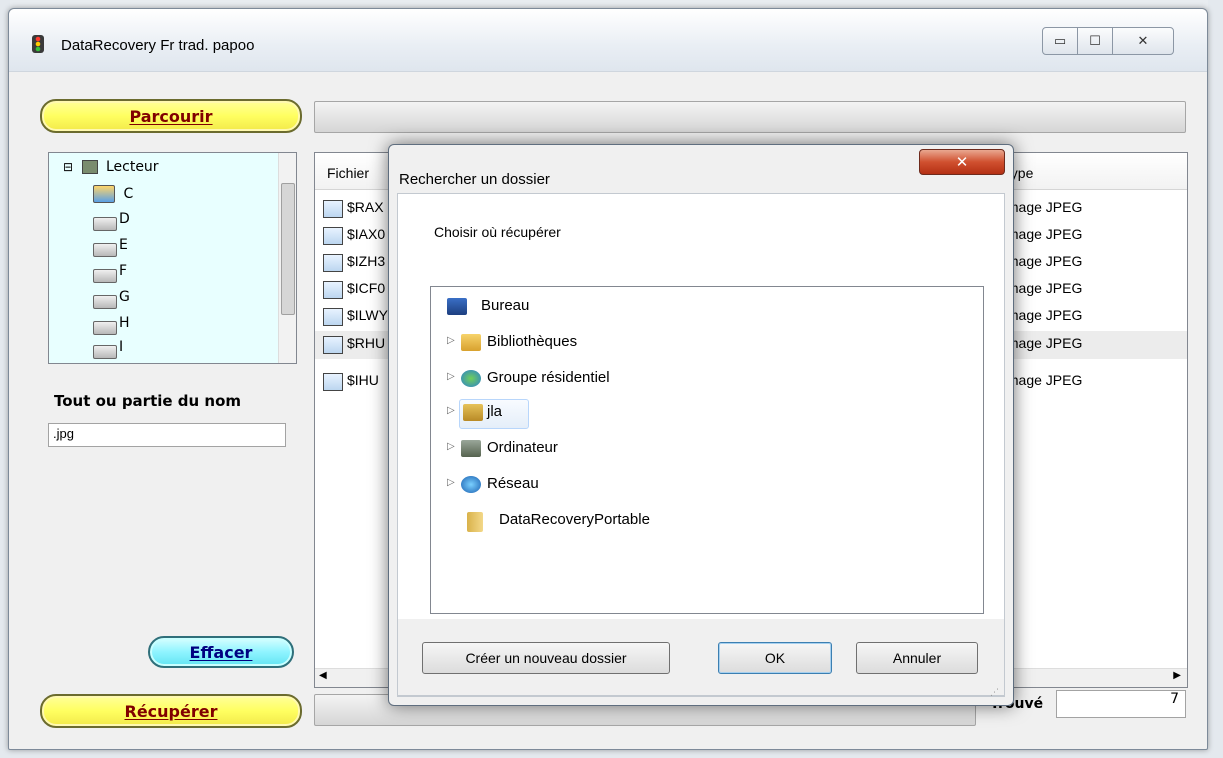  I want to click on folder-label: Ordinateur, so click(522, 447).